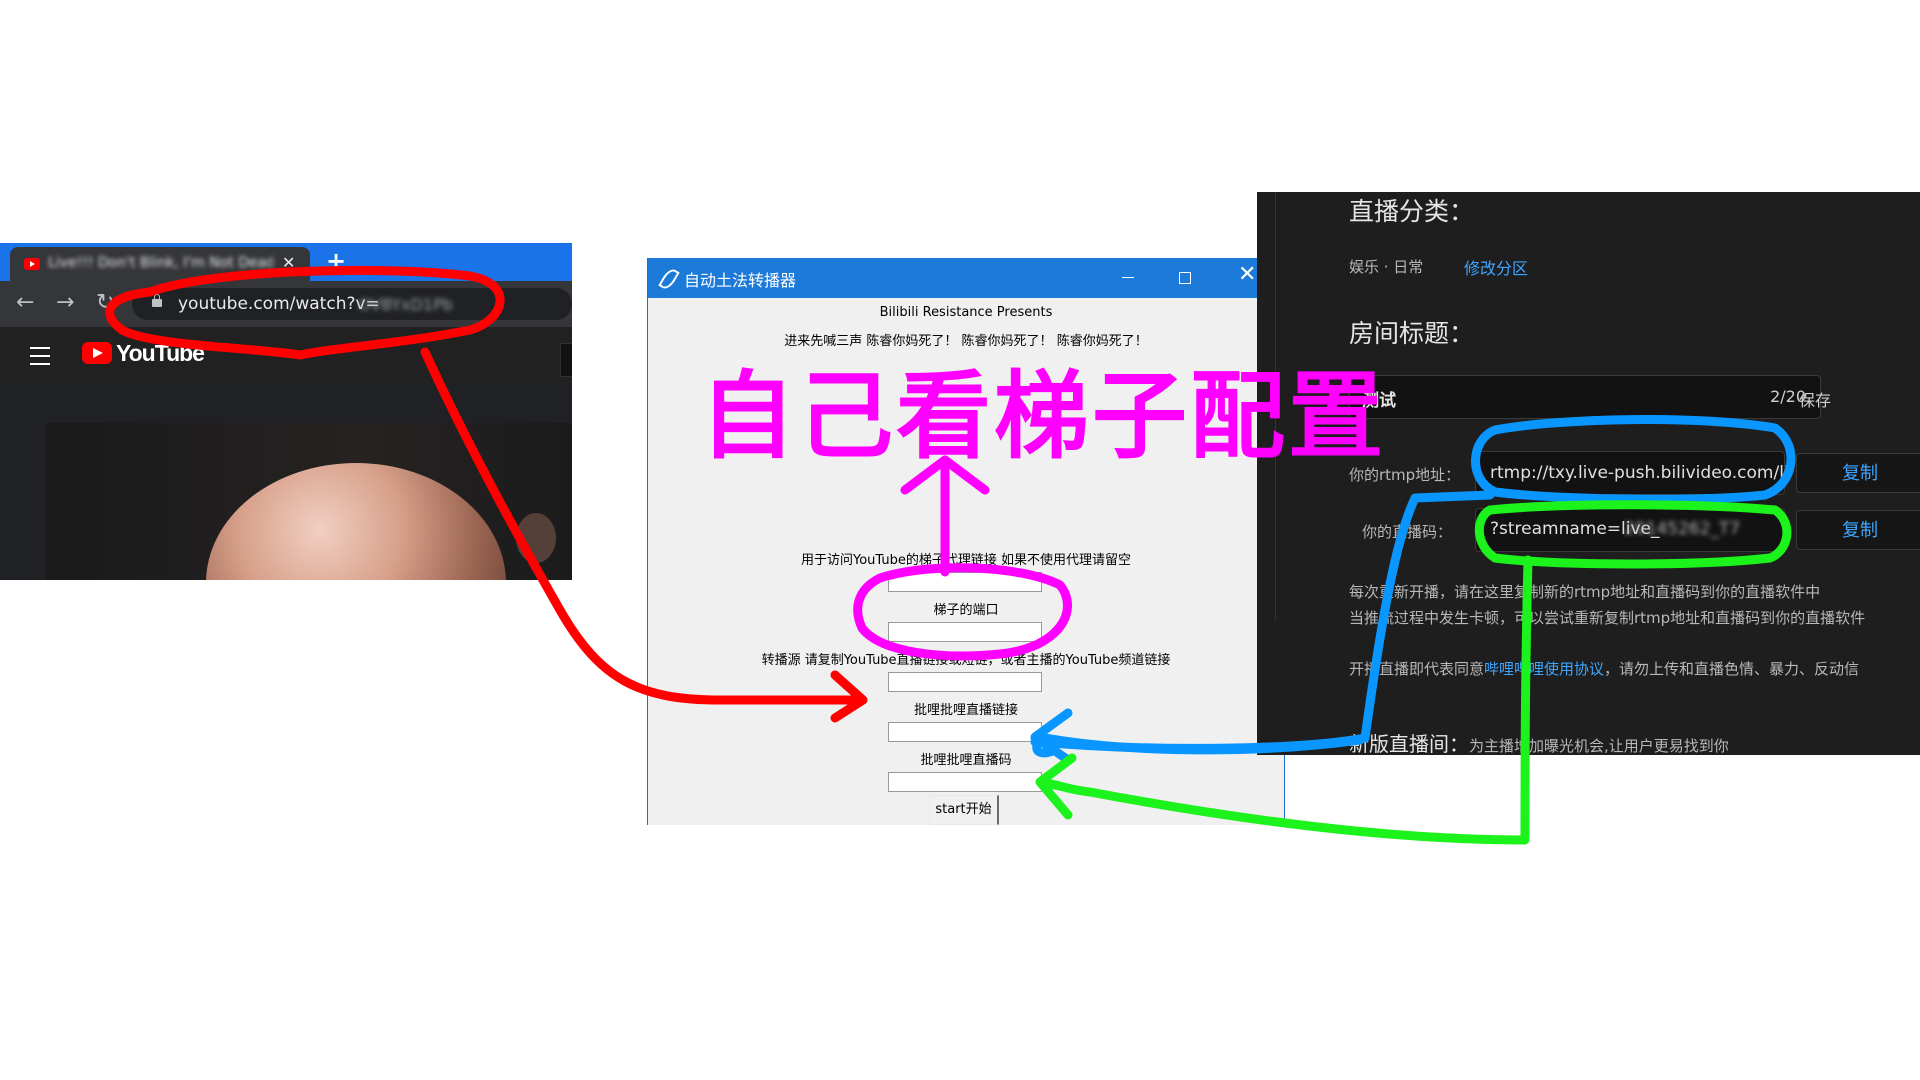  I want to click on youtube-logo-icon, so click(97, 353).